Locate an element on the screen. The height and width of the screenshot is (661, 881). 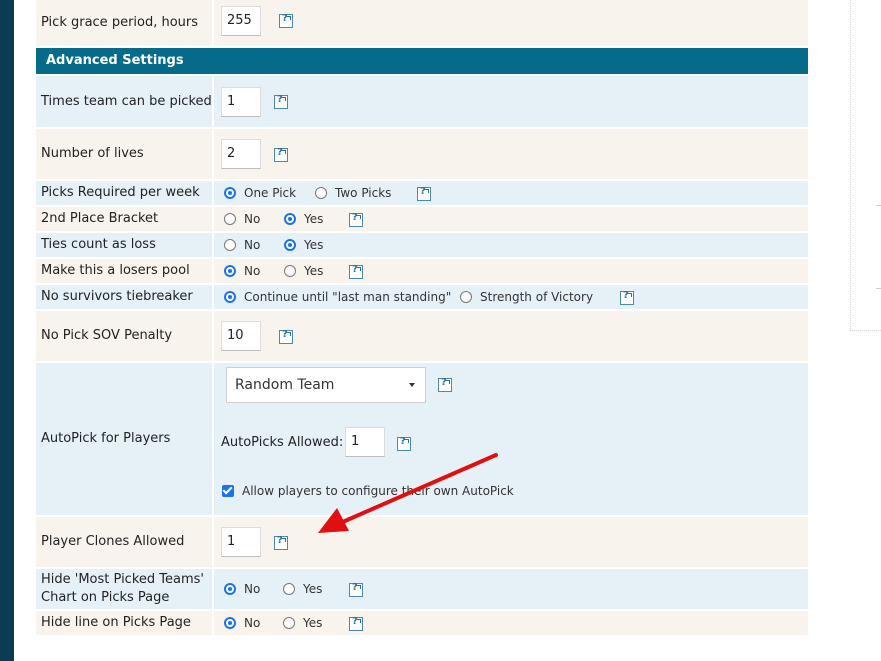
red-arrow-annotation is located at coordinates (408, 493).